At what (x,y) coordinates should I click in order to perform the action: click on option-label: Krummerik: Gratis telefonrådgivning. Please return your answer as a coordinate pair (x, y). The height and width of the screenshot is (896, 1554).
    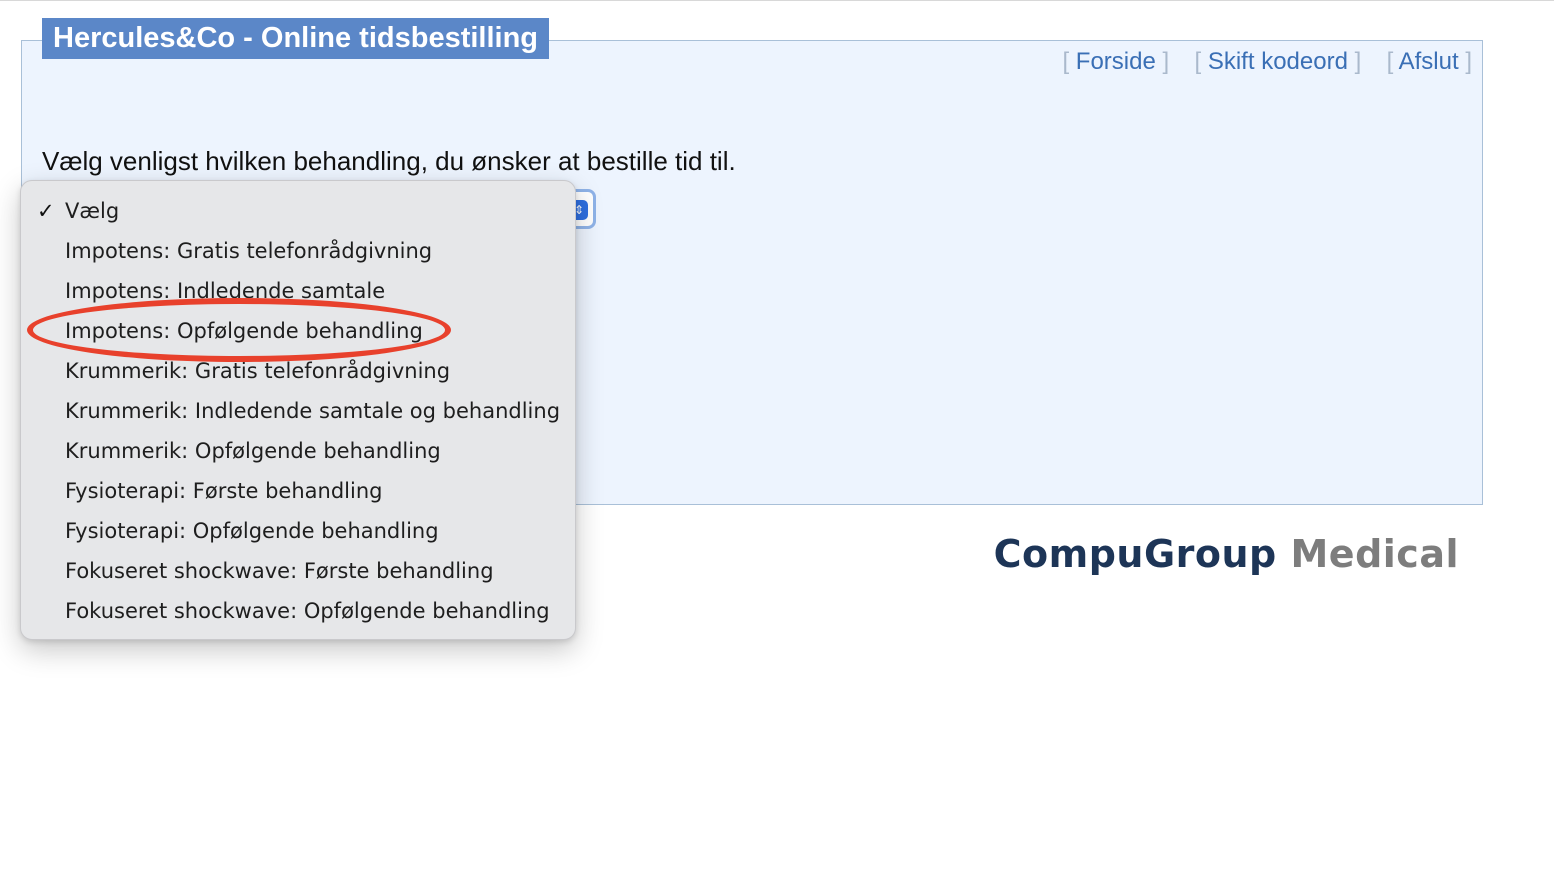
    Looking at the image, I should click on (258, 371).